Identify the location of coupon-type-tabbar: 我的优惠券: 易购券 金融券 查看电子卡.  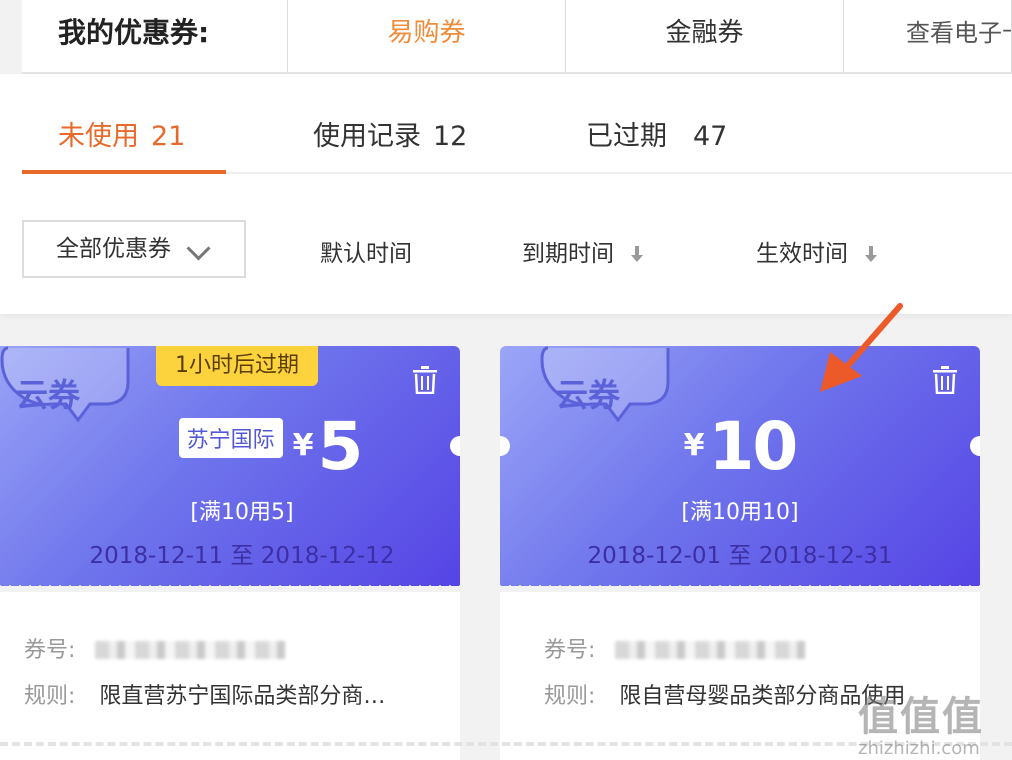
(506, 37).